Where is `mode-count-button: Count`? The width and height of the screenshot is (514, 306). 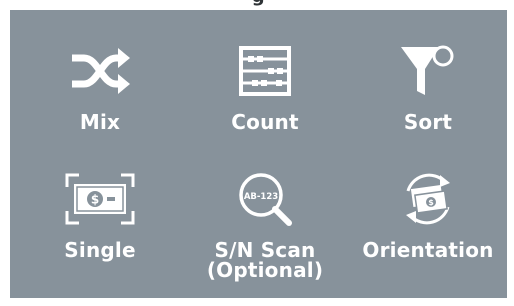
mode-count-button: Count is located at coordinates (265, 100).